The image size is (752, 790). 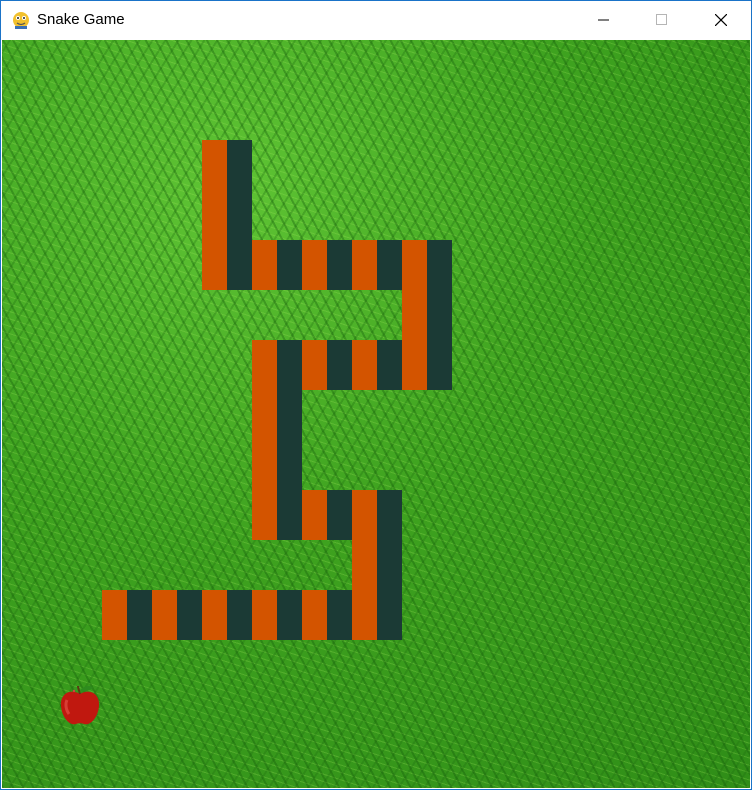 I want to click on maximize-button, so click(x=662, y=20).